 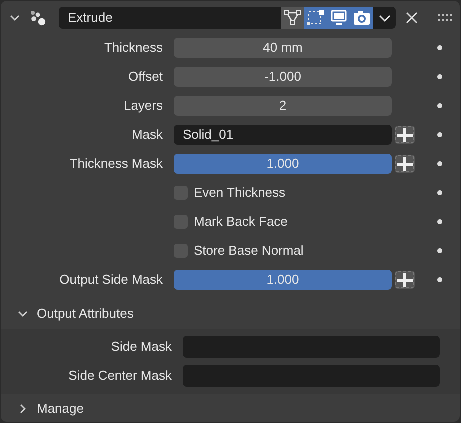 What do you see at coordinates (111, 280) in the screenshot?
I see `property-label: Output Side Mask` at bounding box center [111, 280].